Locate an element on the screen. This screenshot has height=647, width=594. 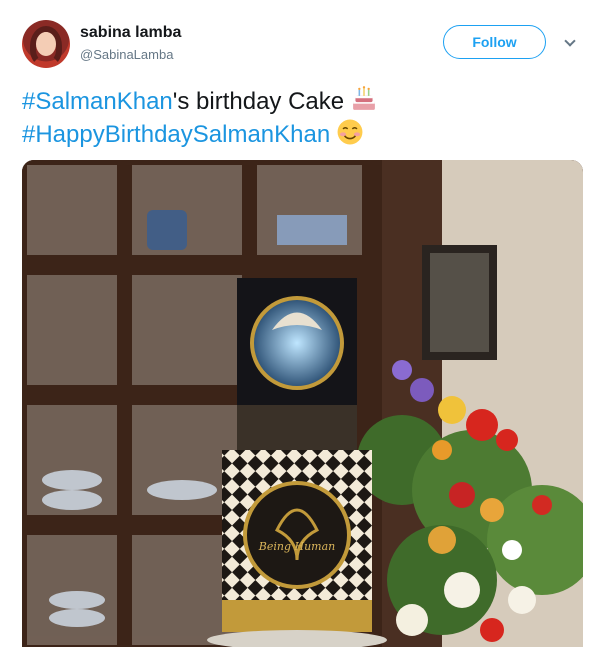
smiling-blush-emoji-icon is located at coordinates (350, 132).